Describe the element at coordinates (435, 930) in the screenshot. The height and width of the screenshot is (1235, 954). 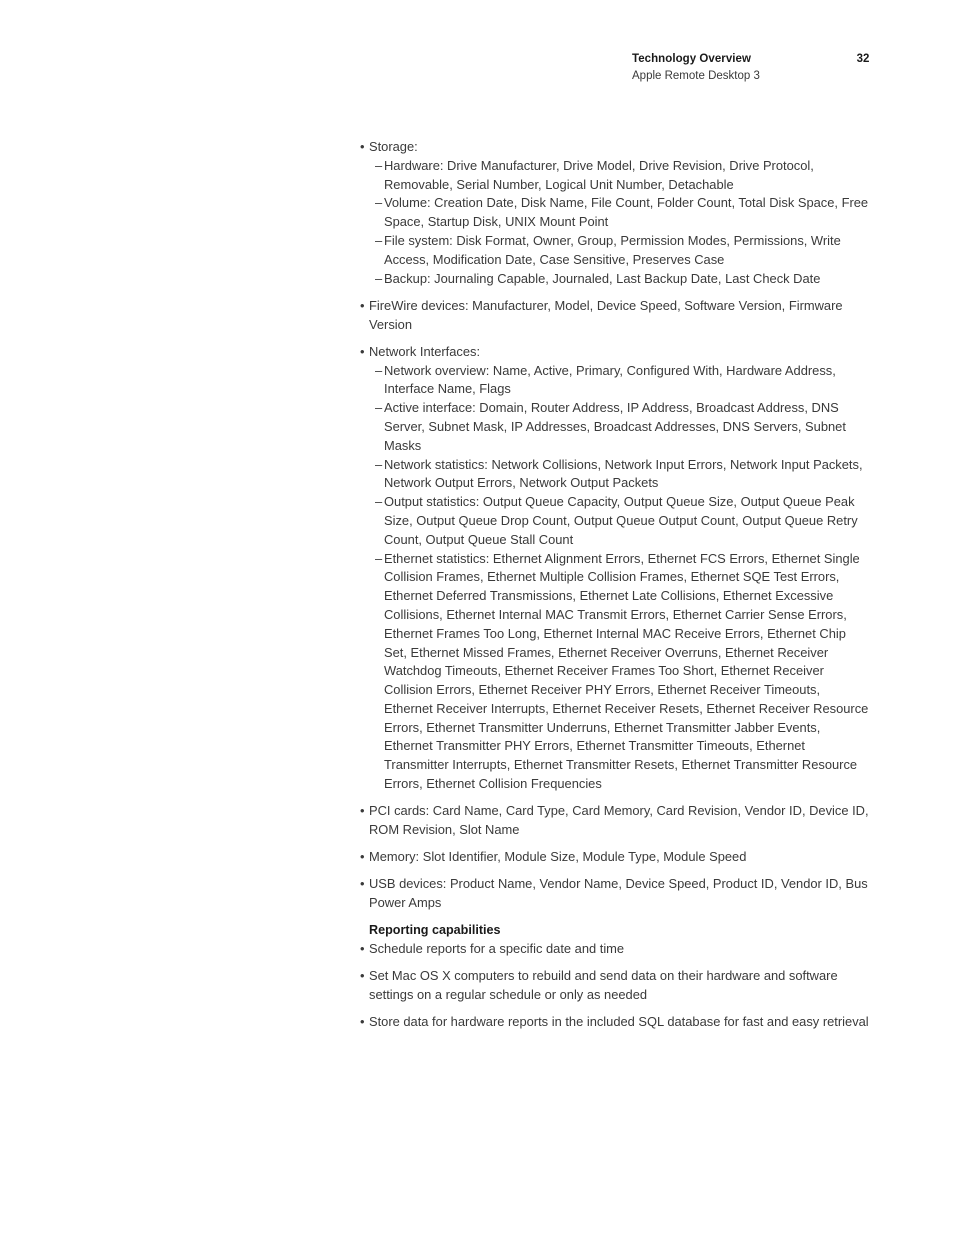
I see `section-heading-reporting-capabilities: Reporting capabilities` at that location.